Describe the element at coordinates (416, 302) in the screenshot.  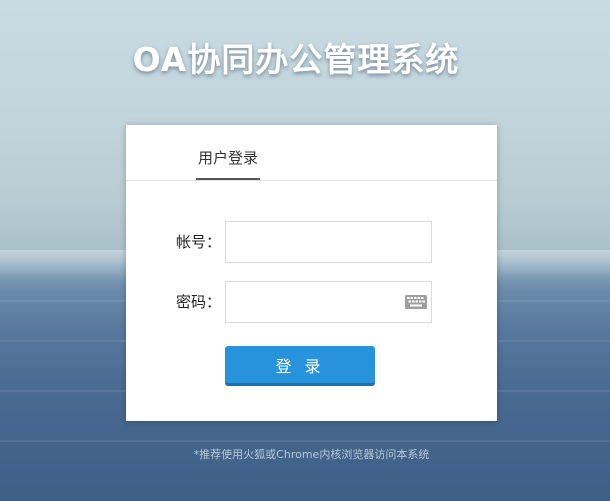
I see `keyboard-icon` at that location.